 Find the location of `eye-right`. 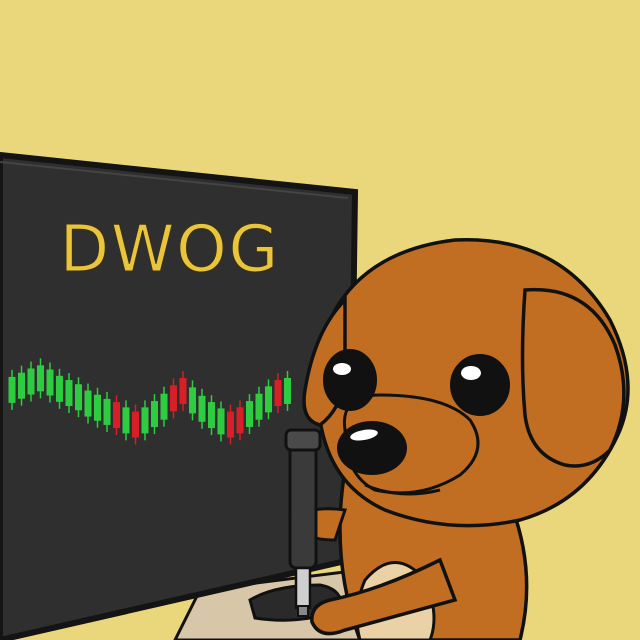

eye-right is located at coordinates (480, 385).